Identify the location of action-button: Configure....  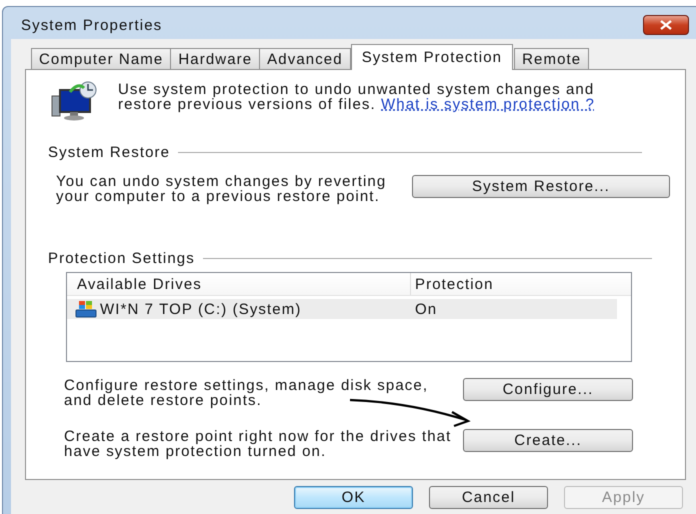
(548, 389).